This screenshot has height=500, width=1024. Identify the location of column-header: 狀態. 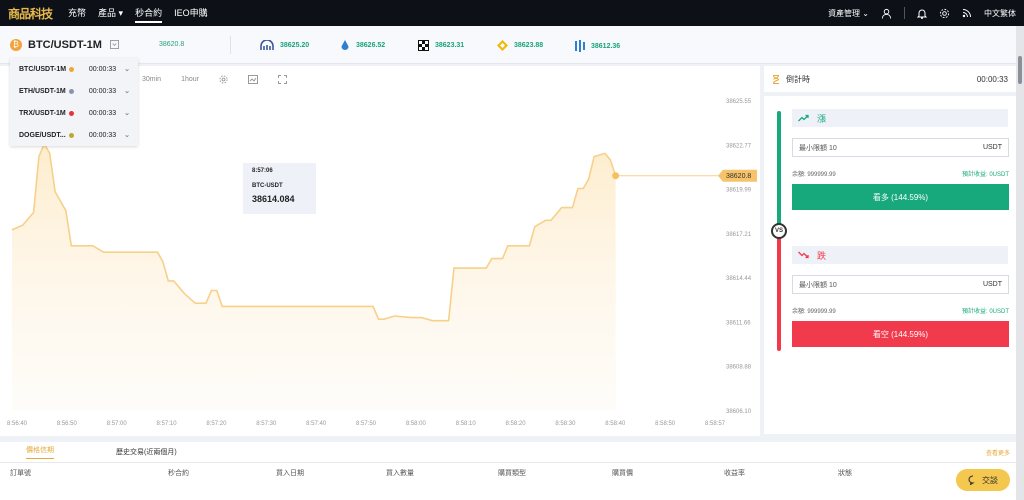
(845, 473).